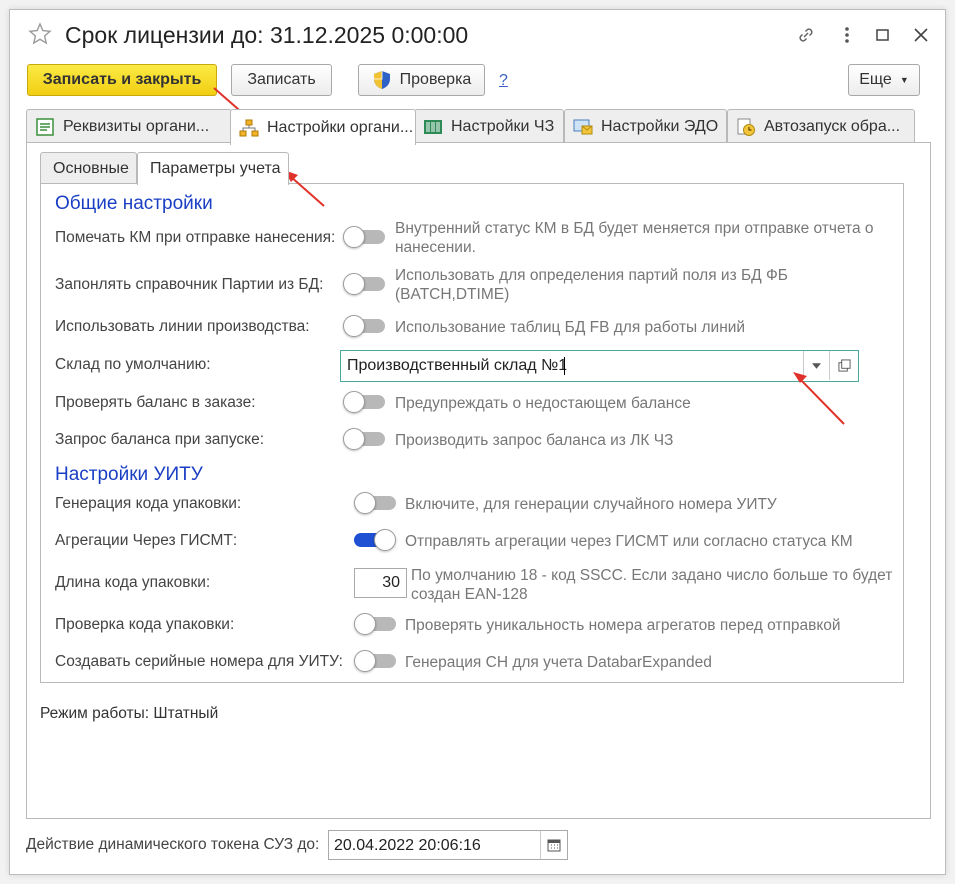 The image size is (955, 884). What do you see at coordinates (904, 80) in the screenshot?
I see `chevron-down-icon: ▼` at bounding box center [904, 80].